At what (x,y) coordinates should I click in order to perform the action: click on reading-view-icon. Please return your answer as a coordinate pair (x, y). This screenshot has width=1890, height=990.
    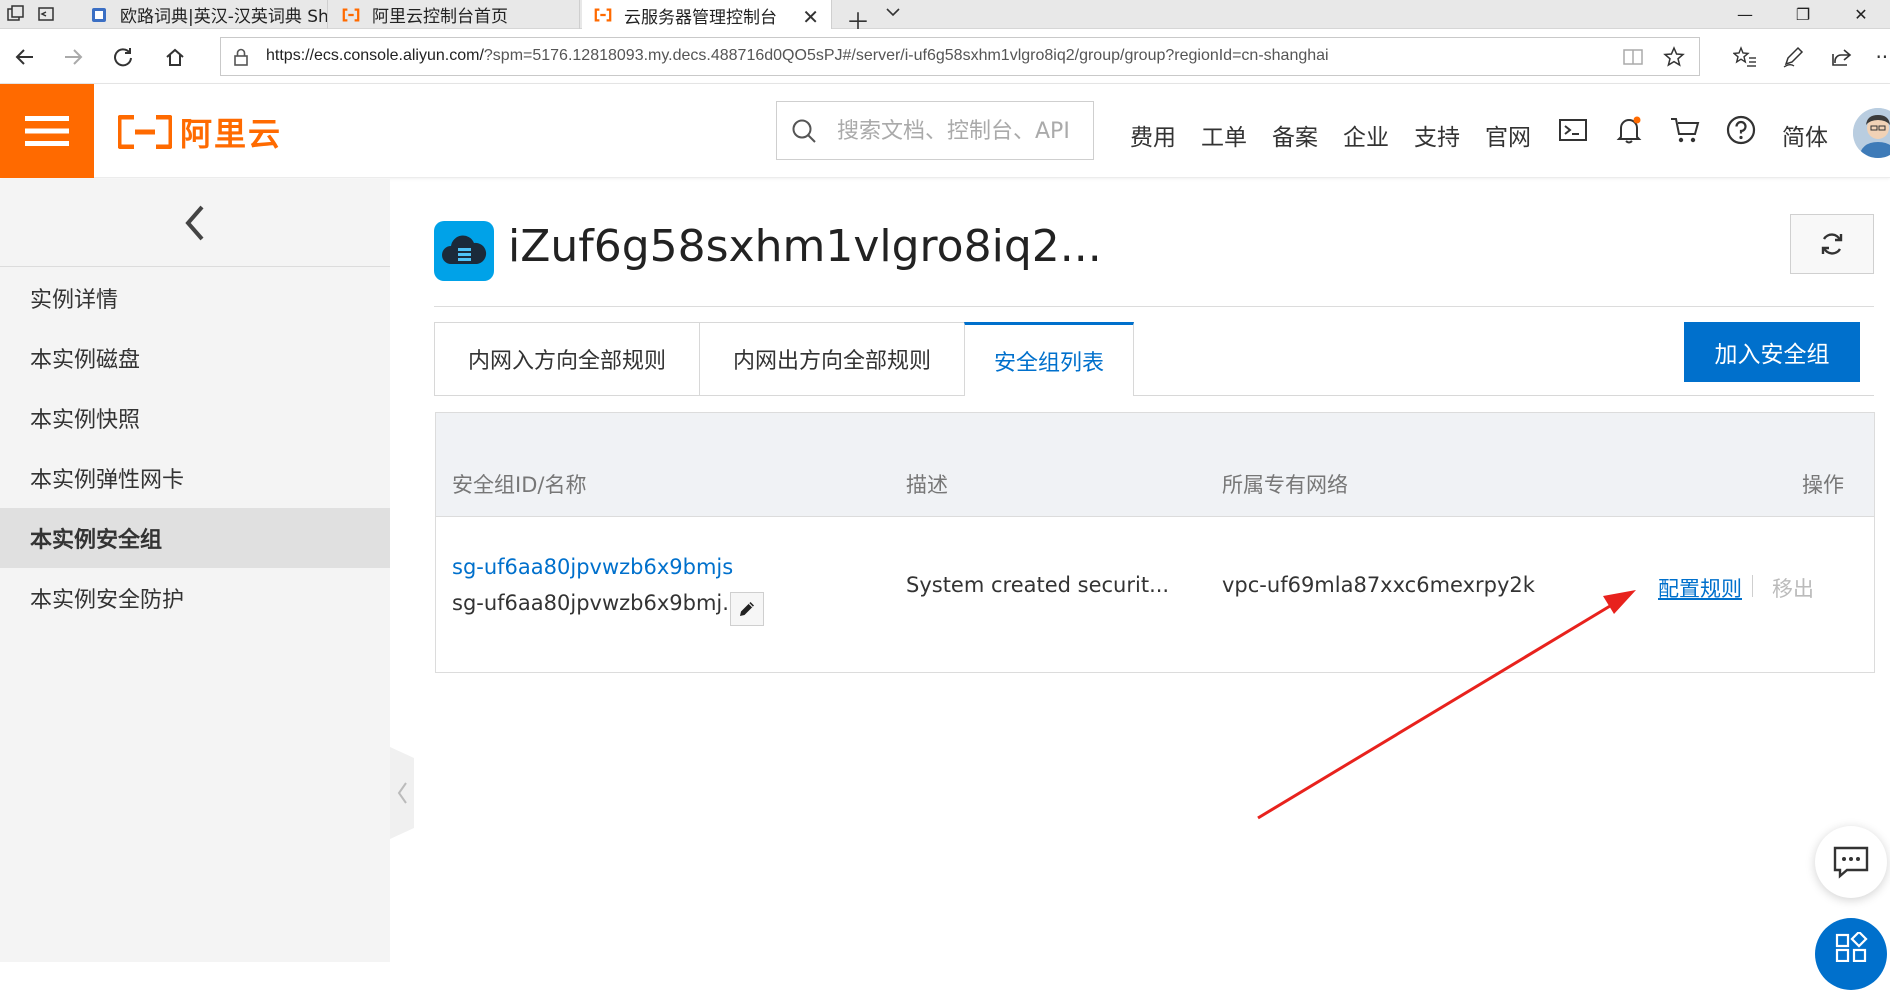
    Looking at the image, I should click on (1633, 59).